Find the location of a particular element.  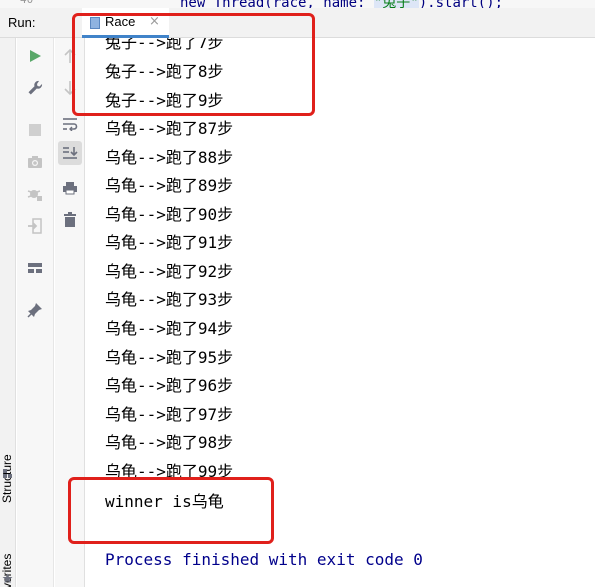

print-button is located at coordinates (70, 188).